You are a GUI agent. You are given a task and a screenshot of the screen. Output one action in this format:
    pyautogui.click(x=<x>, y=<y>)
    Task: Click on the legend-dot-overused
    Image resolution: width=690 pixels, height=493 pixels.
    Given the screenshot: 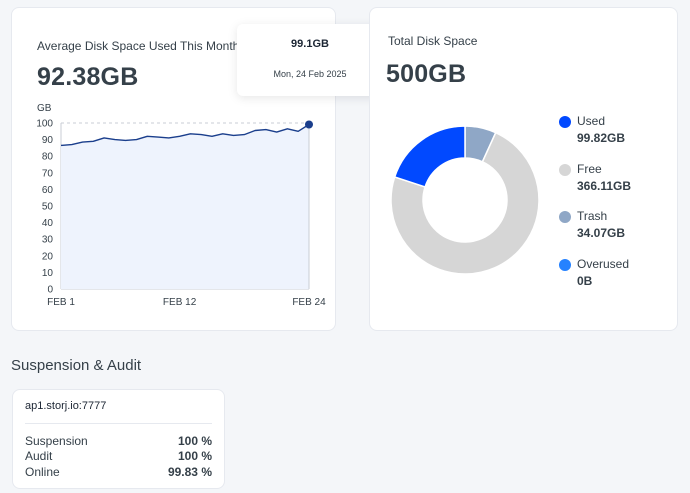 What is the action you would take?
    pyautogui.click(x=565, y=265)
    